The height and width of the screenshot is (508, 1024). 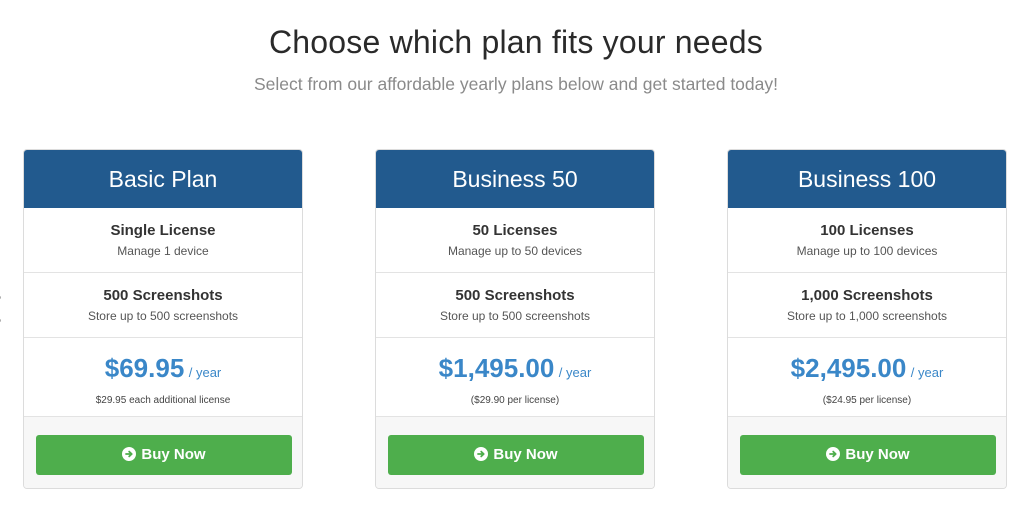 I want to click on price-note: ($24.95 per license), so click(x=867, y=400).